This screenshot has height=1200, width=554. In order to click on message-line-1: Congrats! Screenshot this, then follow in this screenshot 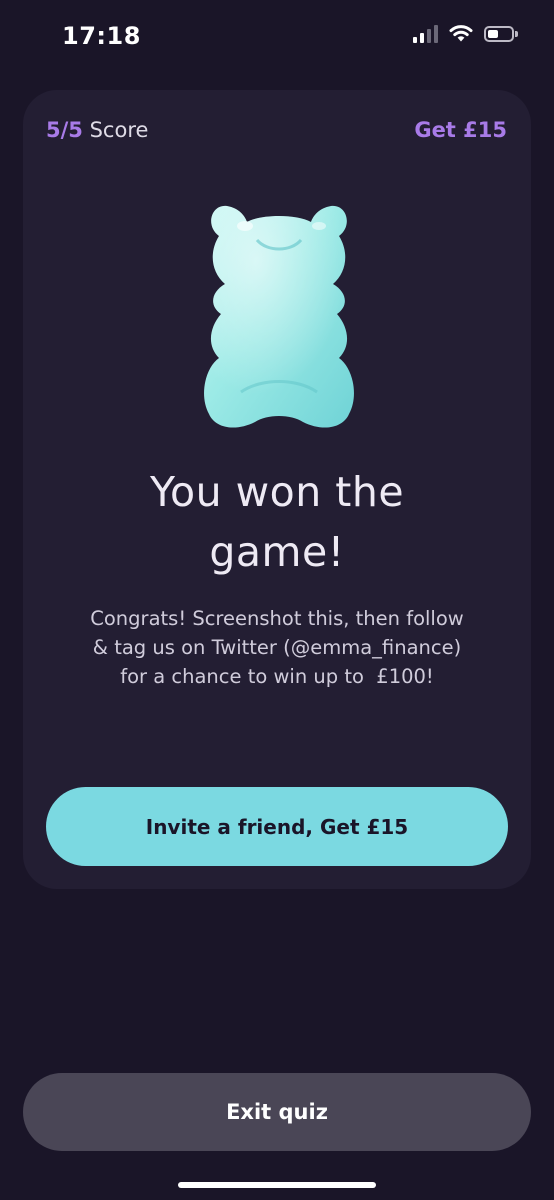, I will do `click(277, 618)`.